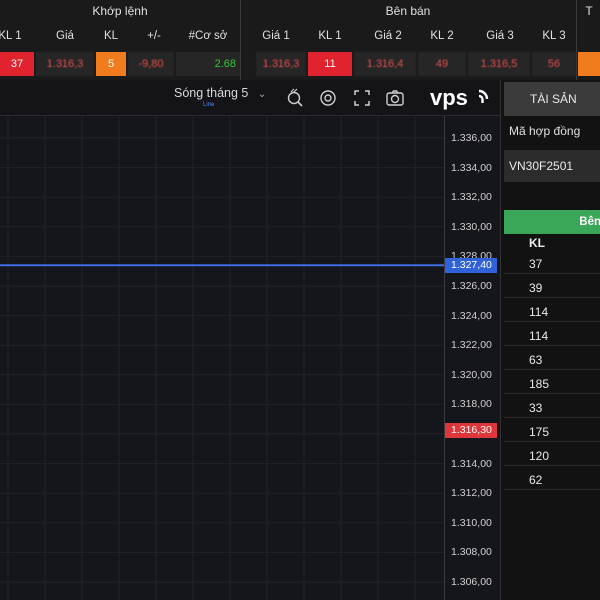  What do you see at coordinates (471, 374) in the screenshot?
I see `price-axis-tick: 1.320,00` at bounding box center [471, 374].